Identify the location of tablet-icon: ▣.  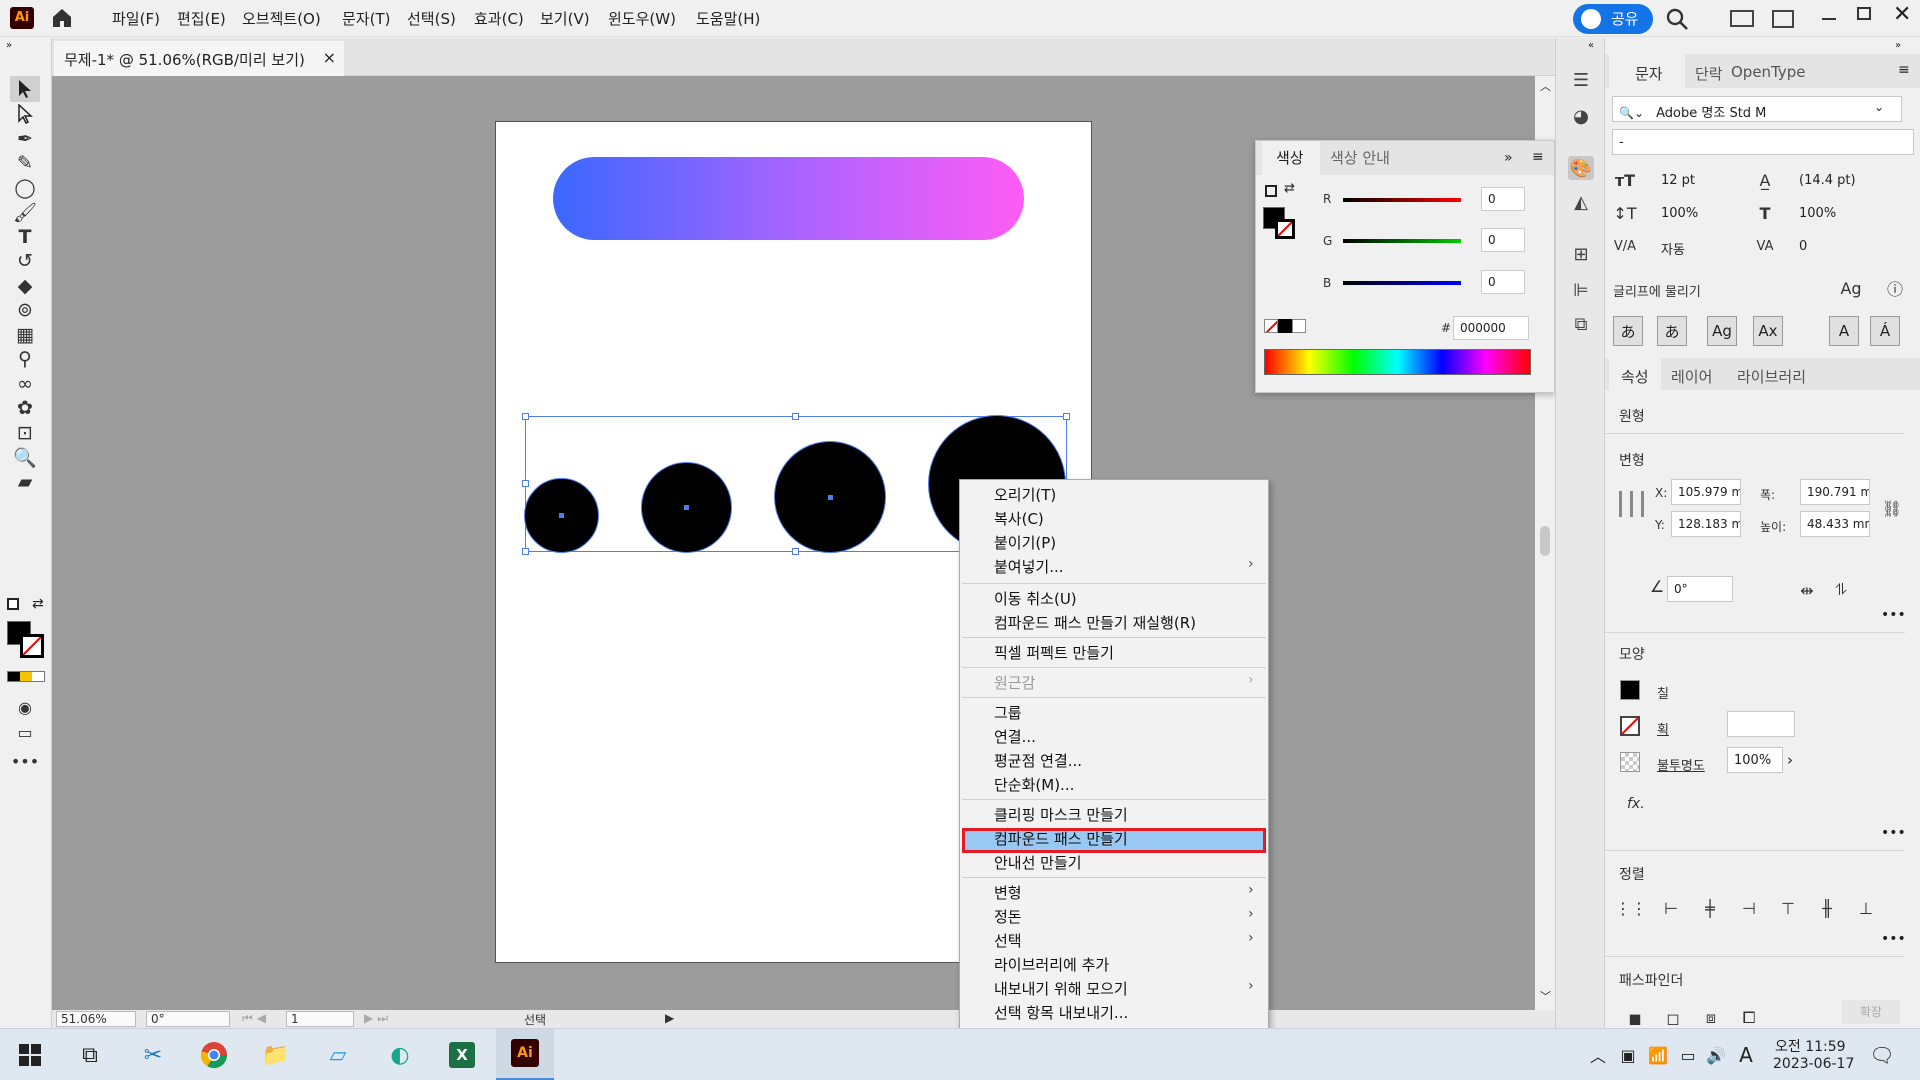
(1628, 1055).